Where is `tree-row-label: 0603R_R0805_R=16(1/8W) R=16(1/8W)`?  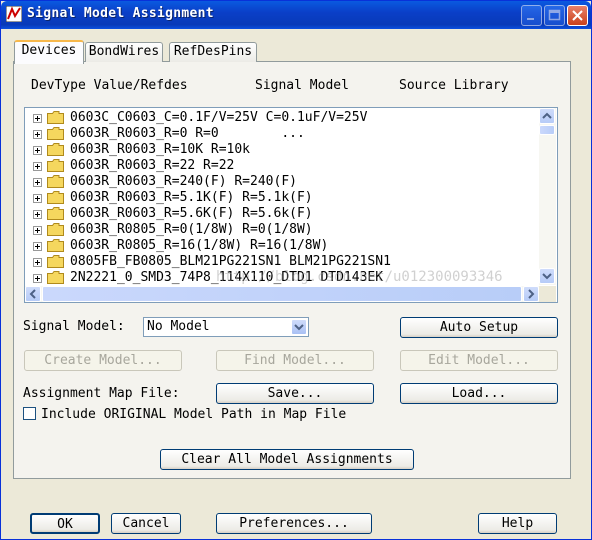
tree-row-label: 0603R_R0805_R=16(1/8W) R=16(1/8W) is located at coordinates (199, 245).